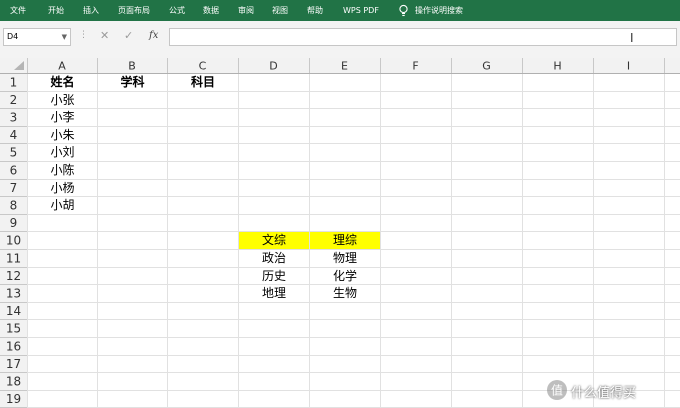  Describe the element at coordinates (274, 258) in the screenshot. I see `cell-d11: 政治` at that location.